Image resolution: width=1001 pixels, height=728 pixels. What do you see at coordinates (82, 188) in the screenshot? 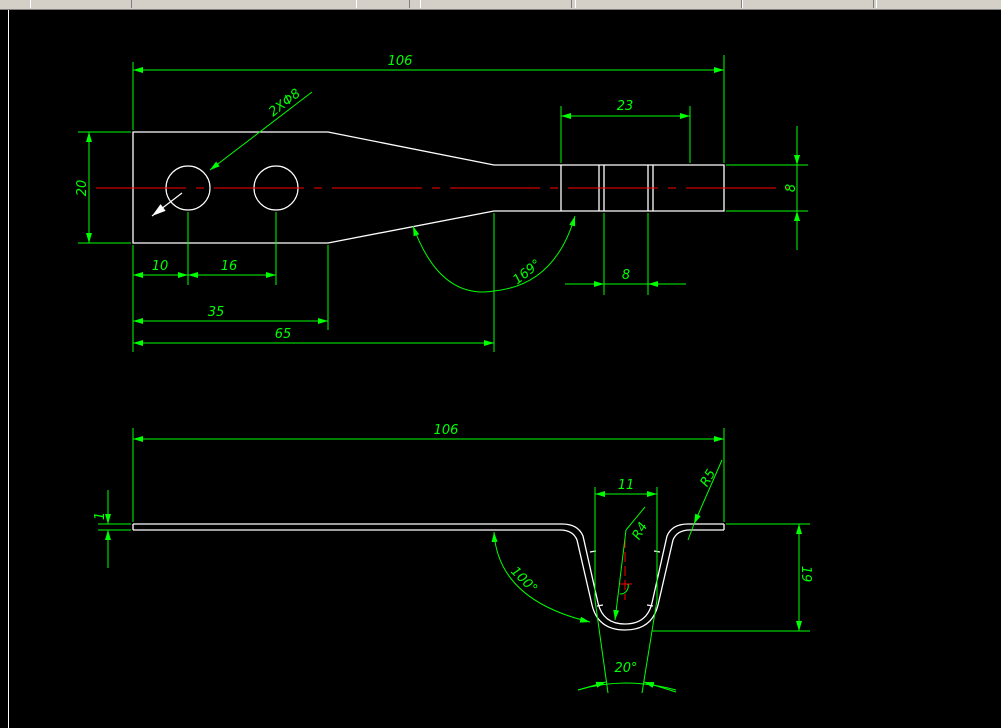
I see `dim-text-20: 20` at bounding box center [82, 188].